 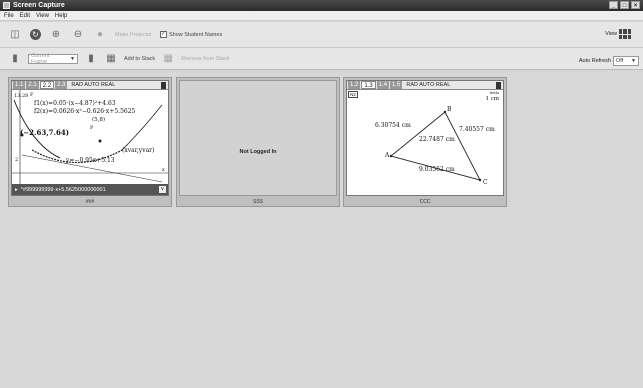 What do you see at coordinates (383, 85) in the screenshot?
I see `tab-1-4: 1.4` at bounding box center [383, 85].